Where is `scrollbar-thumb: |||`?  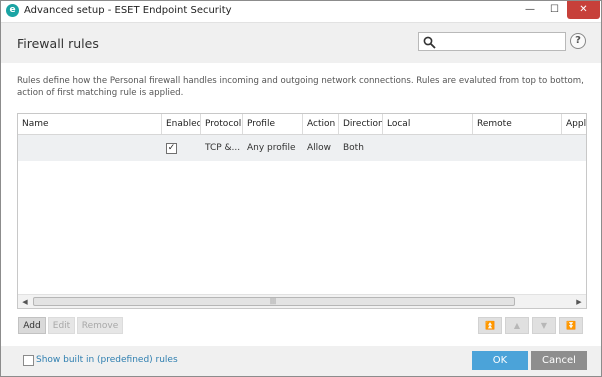
scrollbar-thumb: ||| is located at coordinates (274, 301).